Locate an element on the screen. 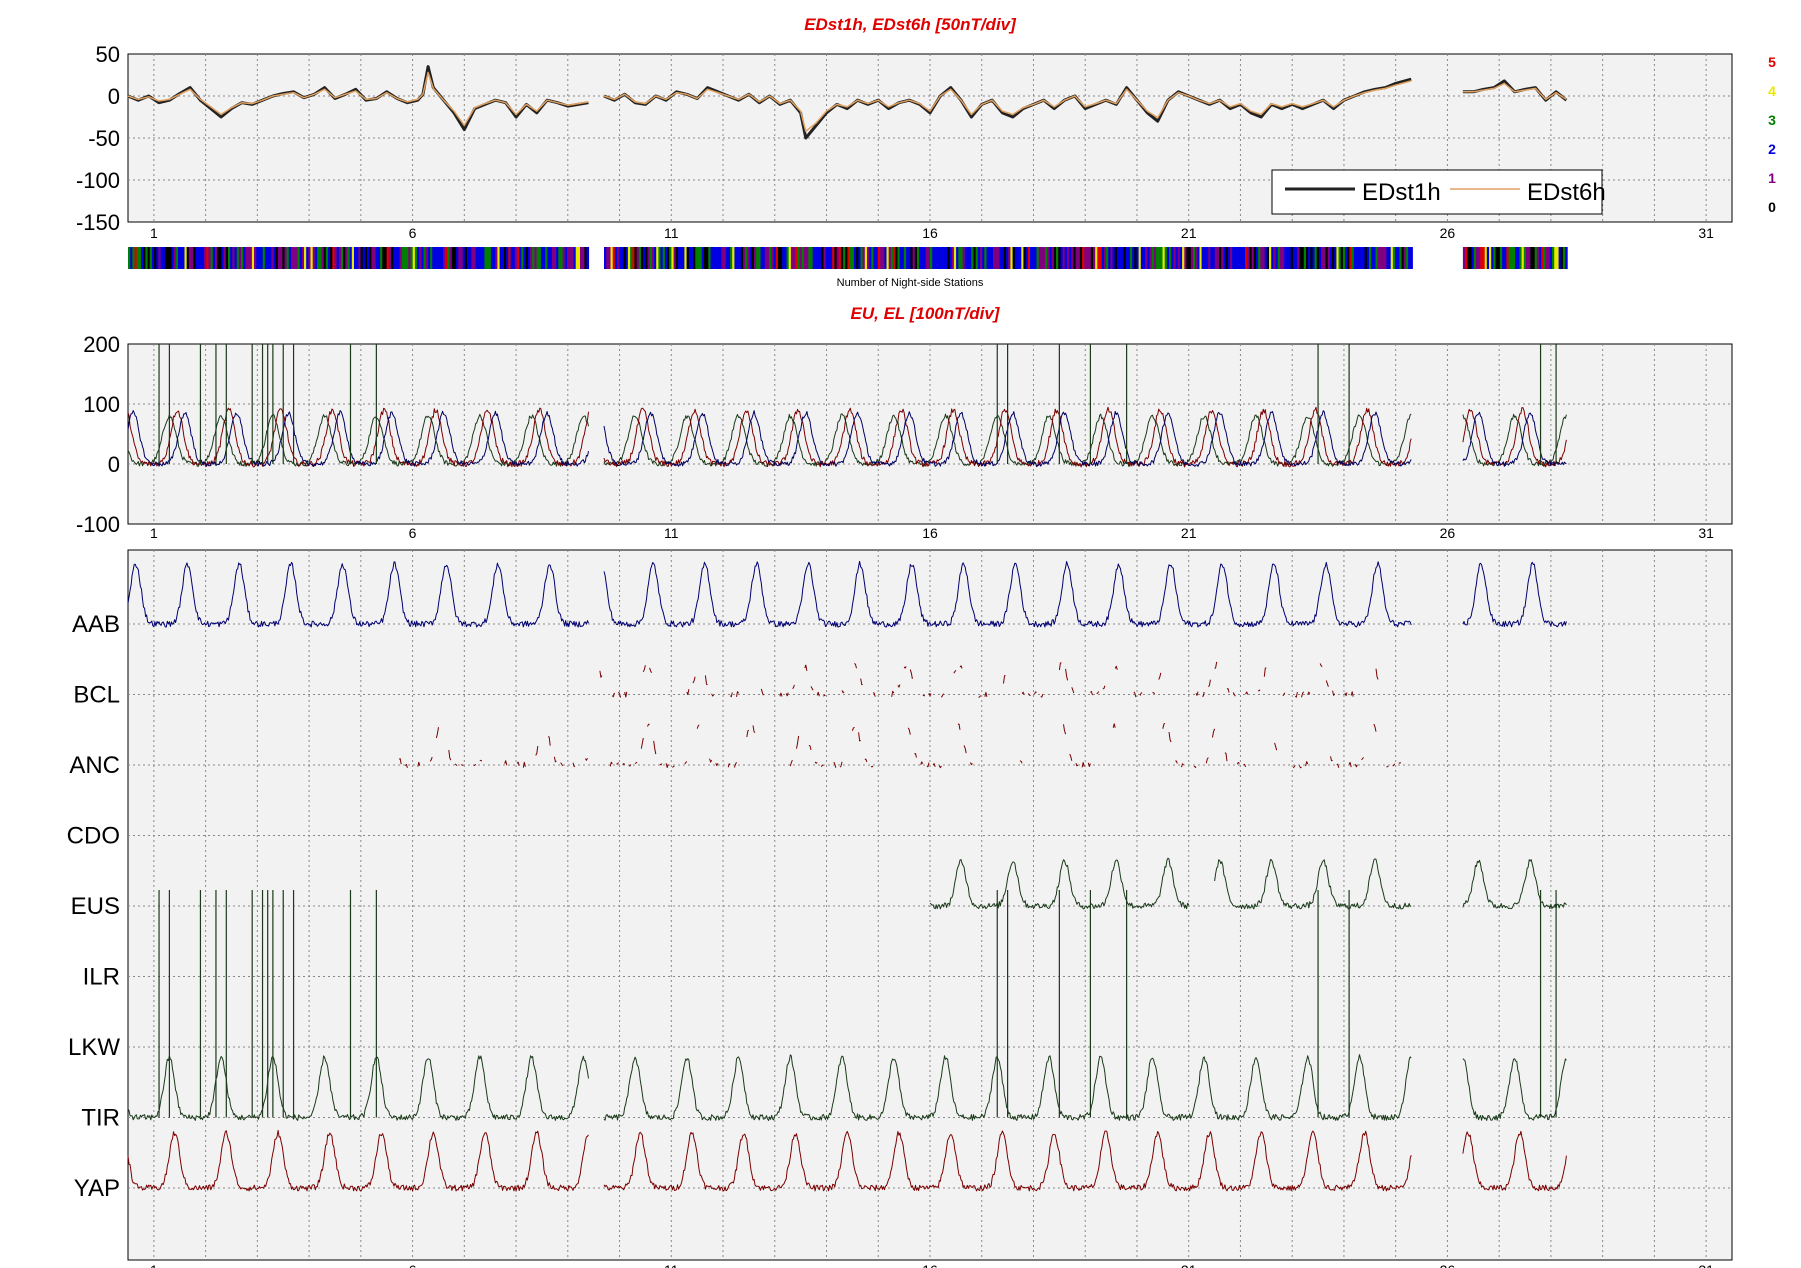 The width and height of the screenshot is (1801, 1268). y-tick-label: 50 is located at coordinates (108, 54).